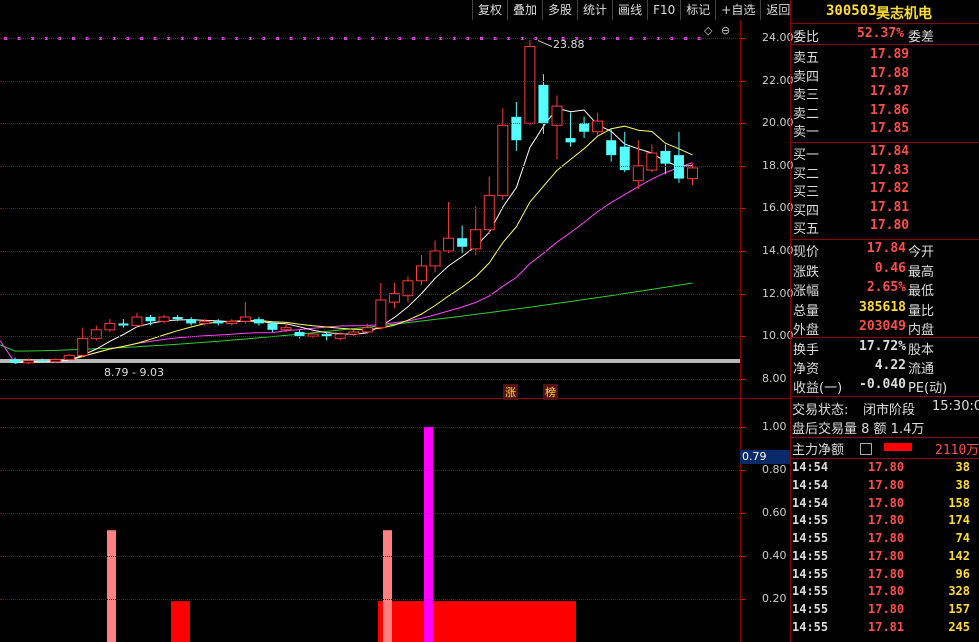 The width and height of the screenshot is (979, 642). I want to click on fund-label: 收益(一), so click(818, 388).